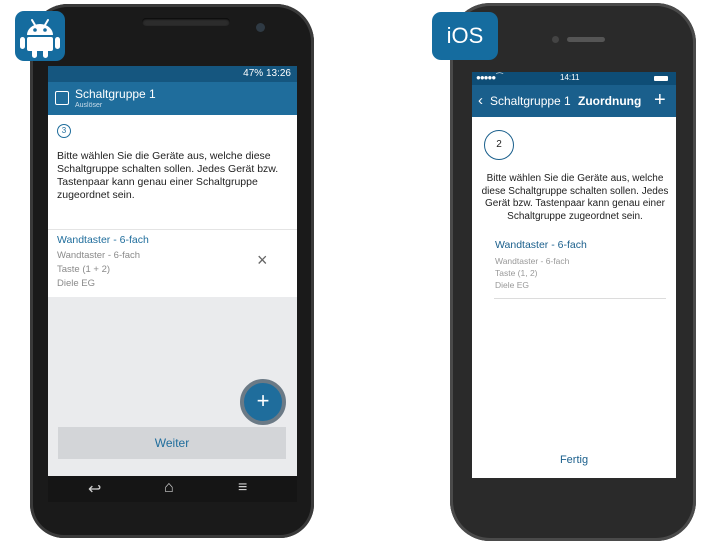 Image resolution: width=710 pixels, height=542 pixels. I want to click on menu-icon: ≡, so click(242, 488).